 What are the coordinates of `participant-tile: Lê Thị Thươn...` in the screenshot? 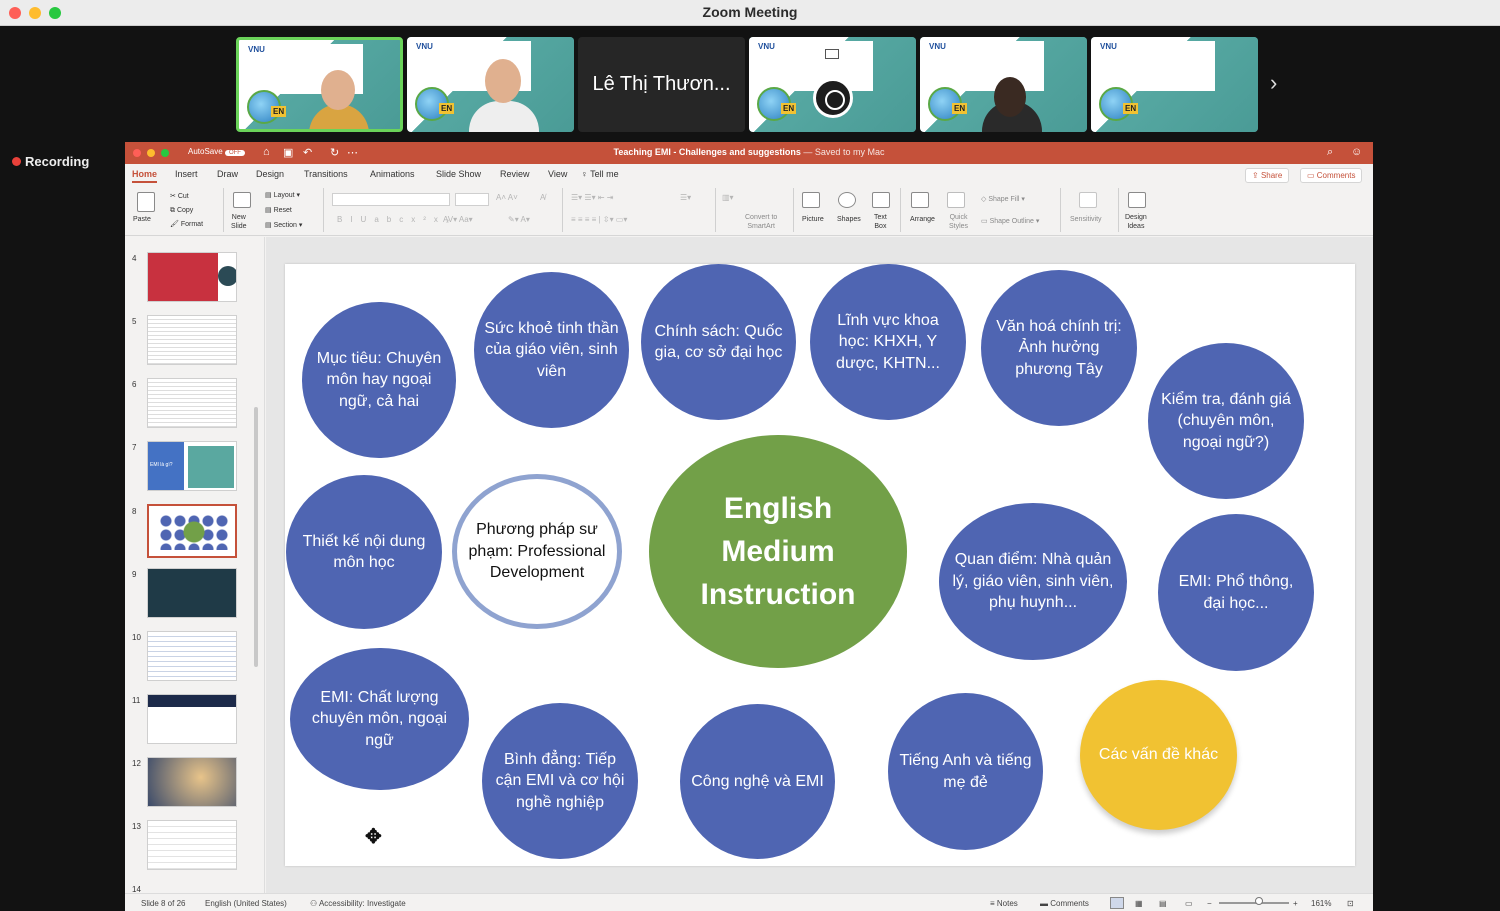 It's located at (661, 84).